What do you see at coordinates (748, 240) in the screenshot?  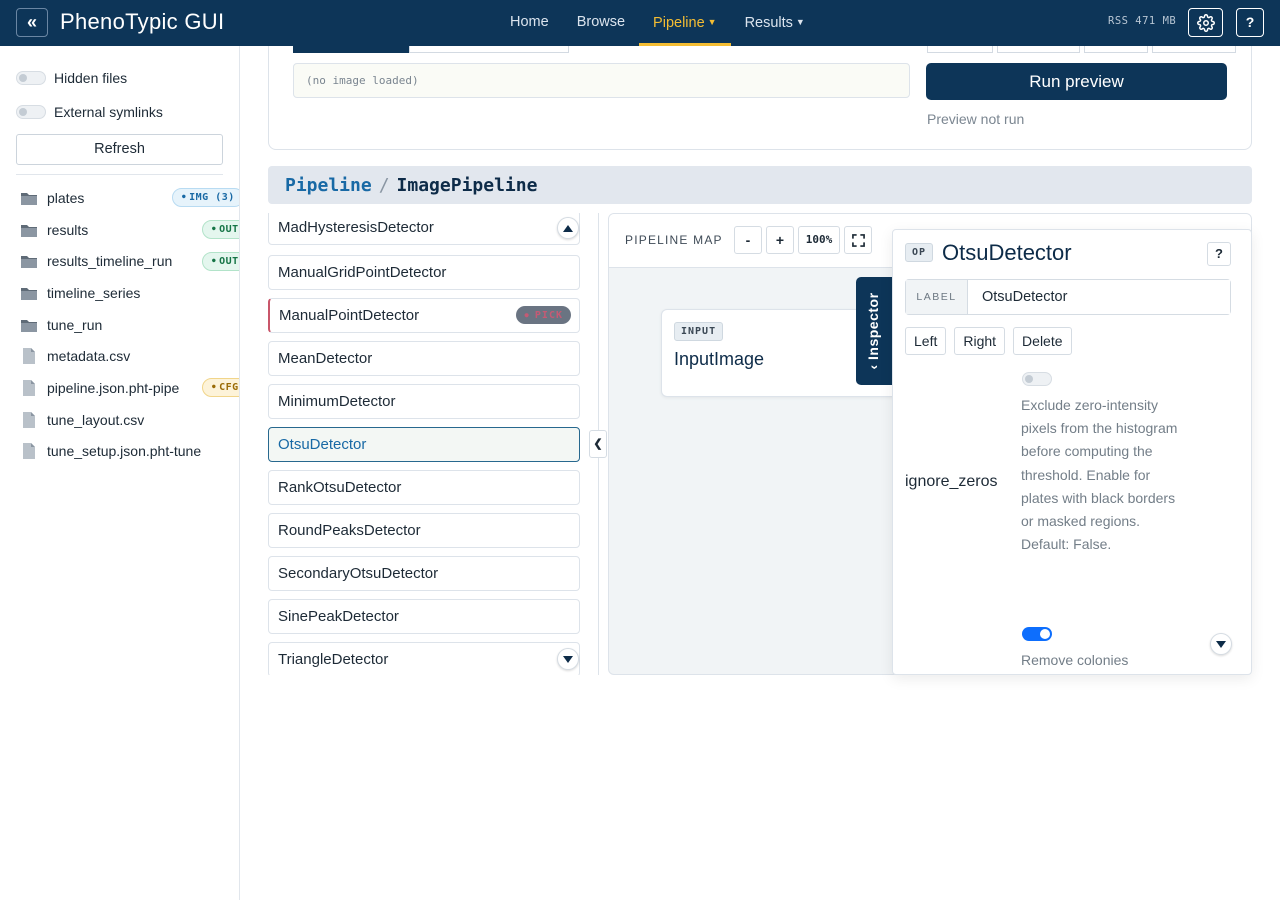 I see `zoom-out-button: -` at bounding box center [748, 240].